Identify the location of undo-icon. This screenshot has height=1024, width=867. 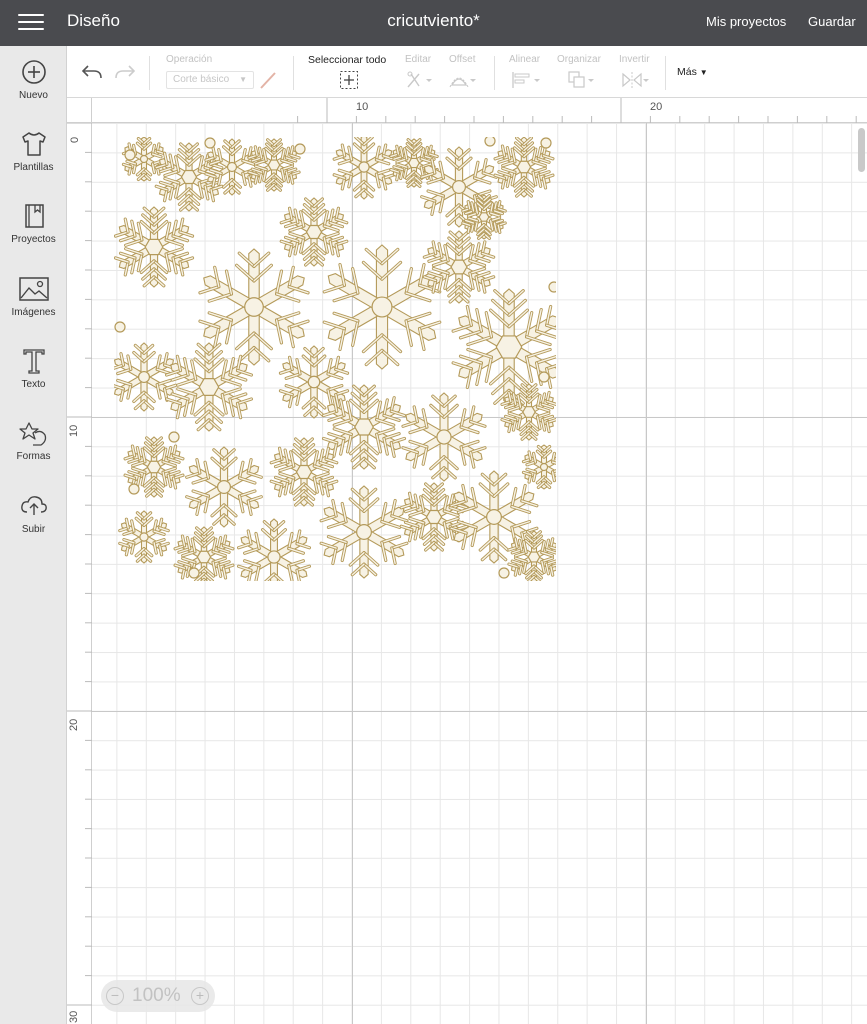
(92, 72).